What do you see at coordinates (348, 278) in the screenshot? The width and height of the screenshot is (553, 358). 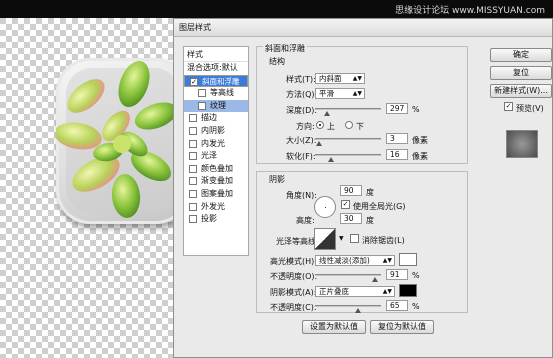 I see `highlight-opacity-slider` at bounding box center [348, 278].